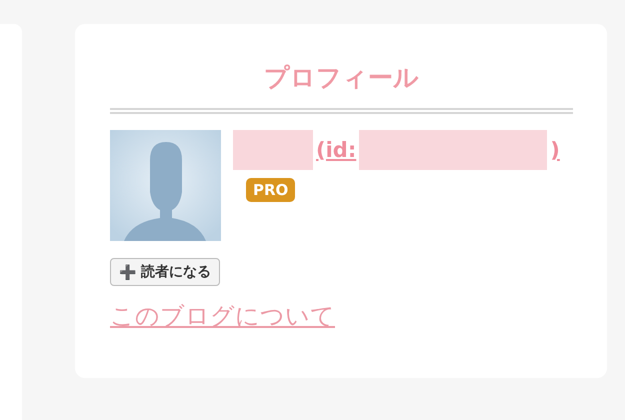  What do you see at coordinates (165, 272) in the screenshot?
I see `follow-button: ➕ 読者になる` at bounding box center [165, 272].